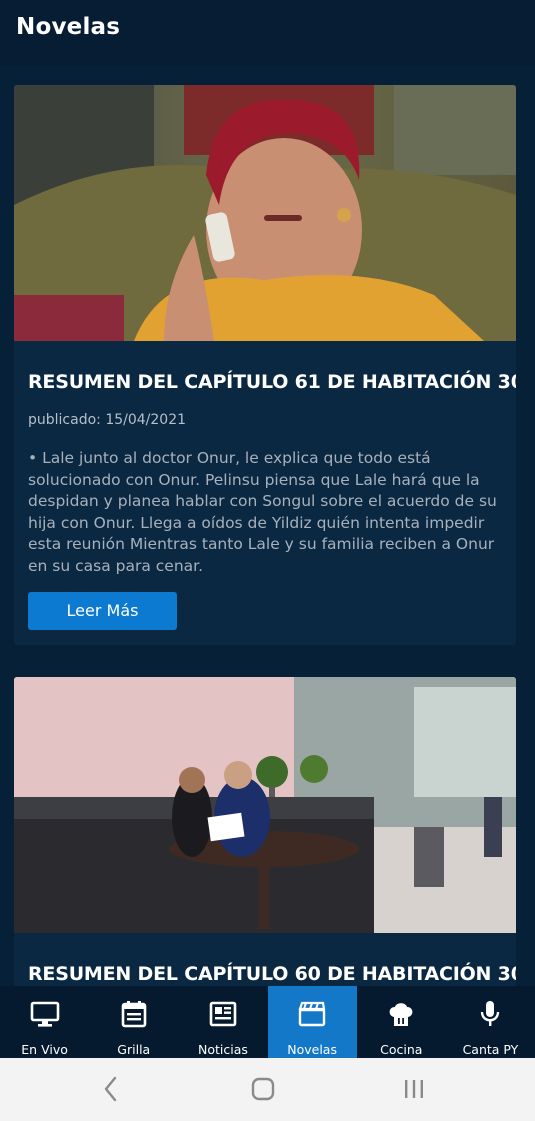 This screenshot has width=535, height=1121. What do you see at coordinates (102, 611) in the screenshot?
I see `read-more-button: Leer Más` at bounding box center [102, 611].